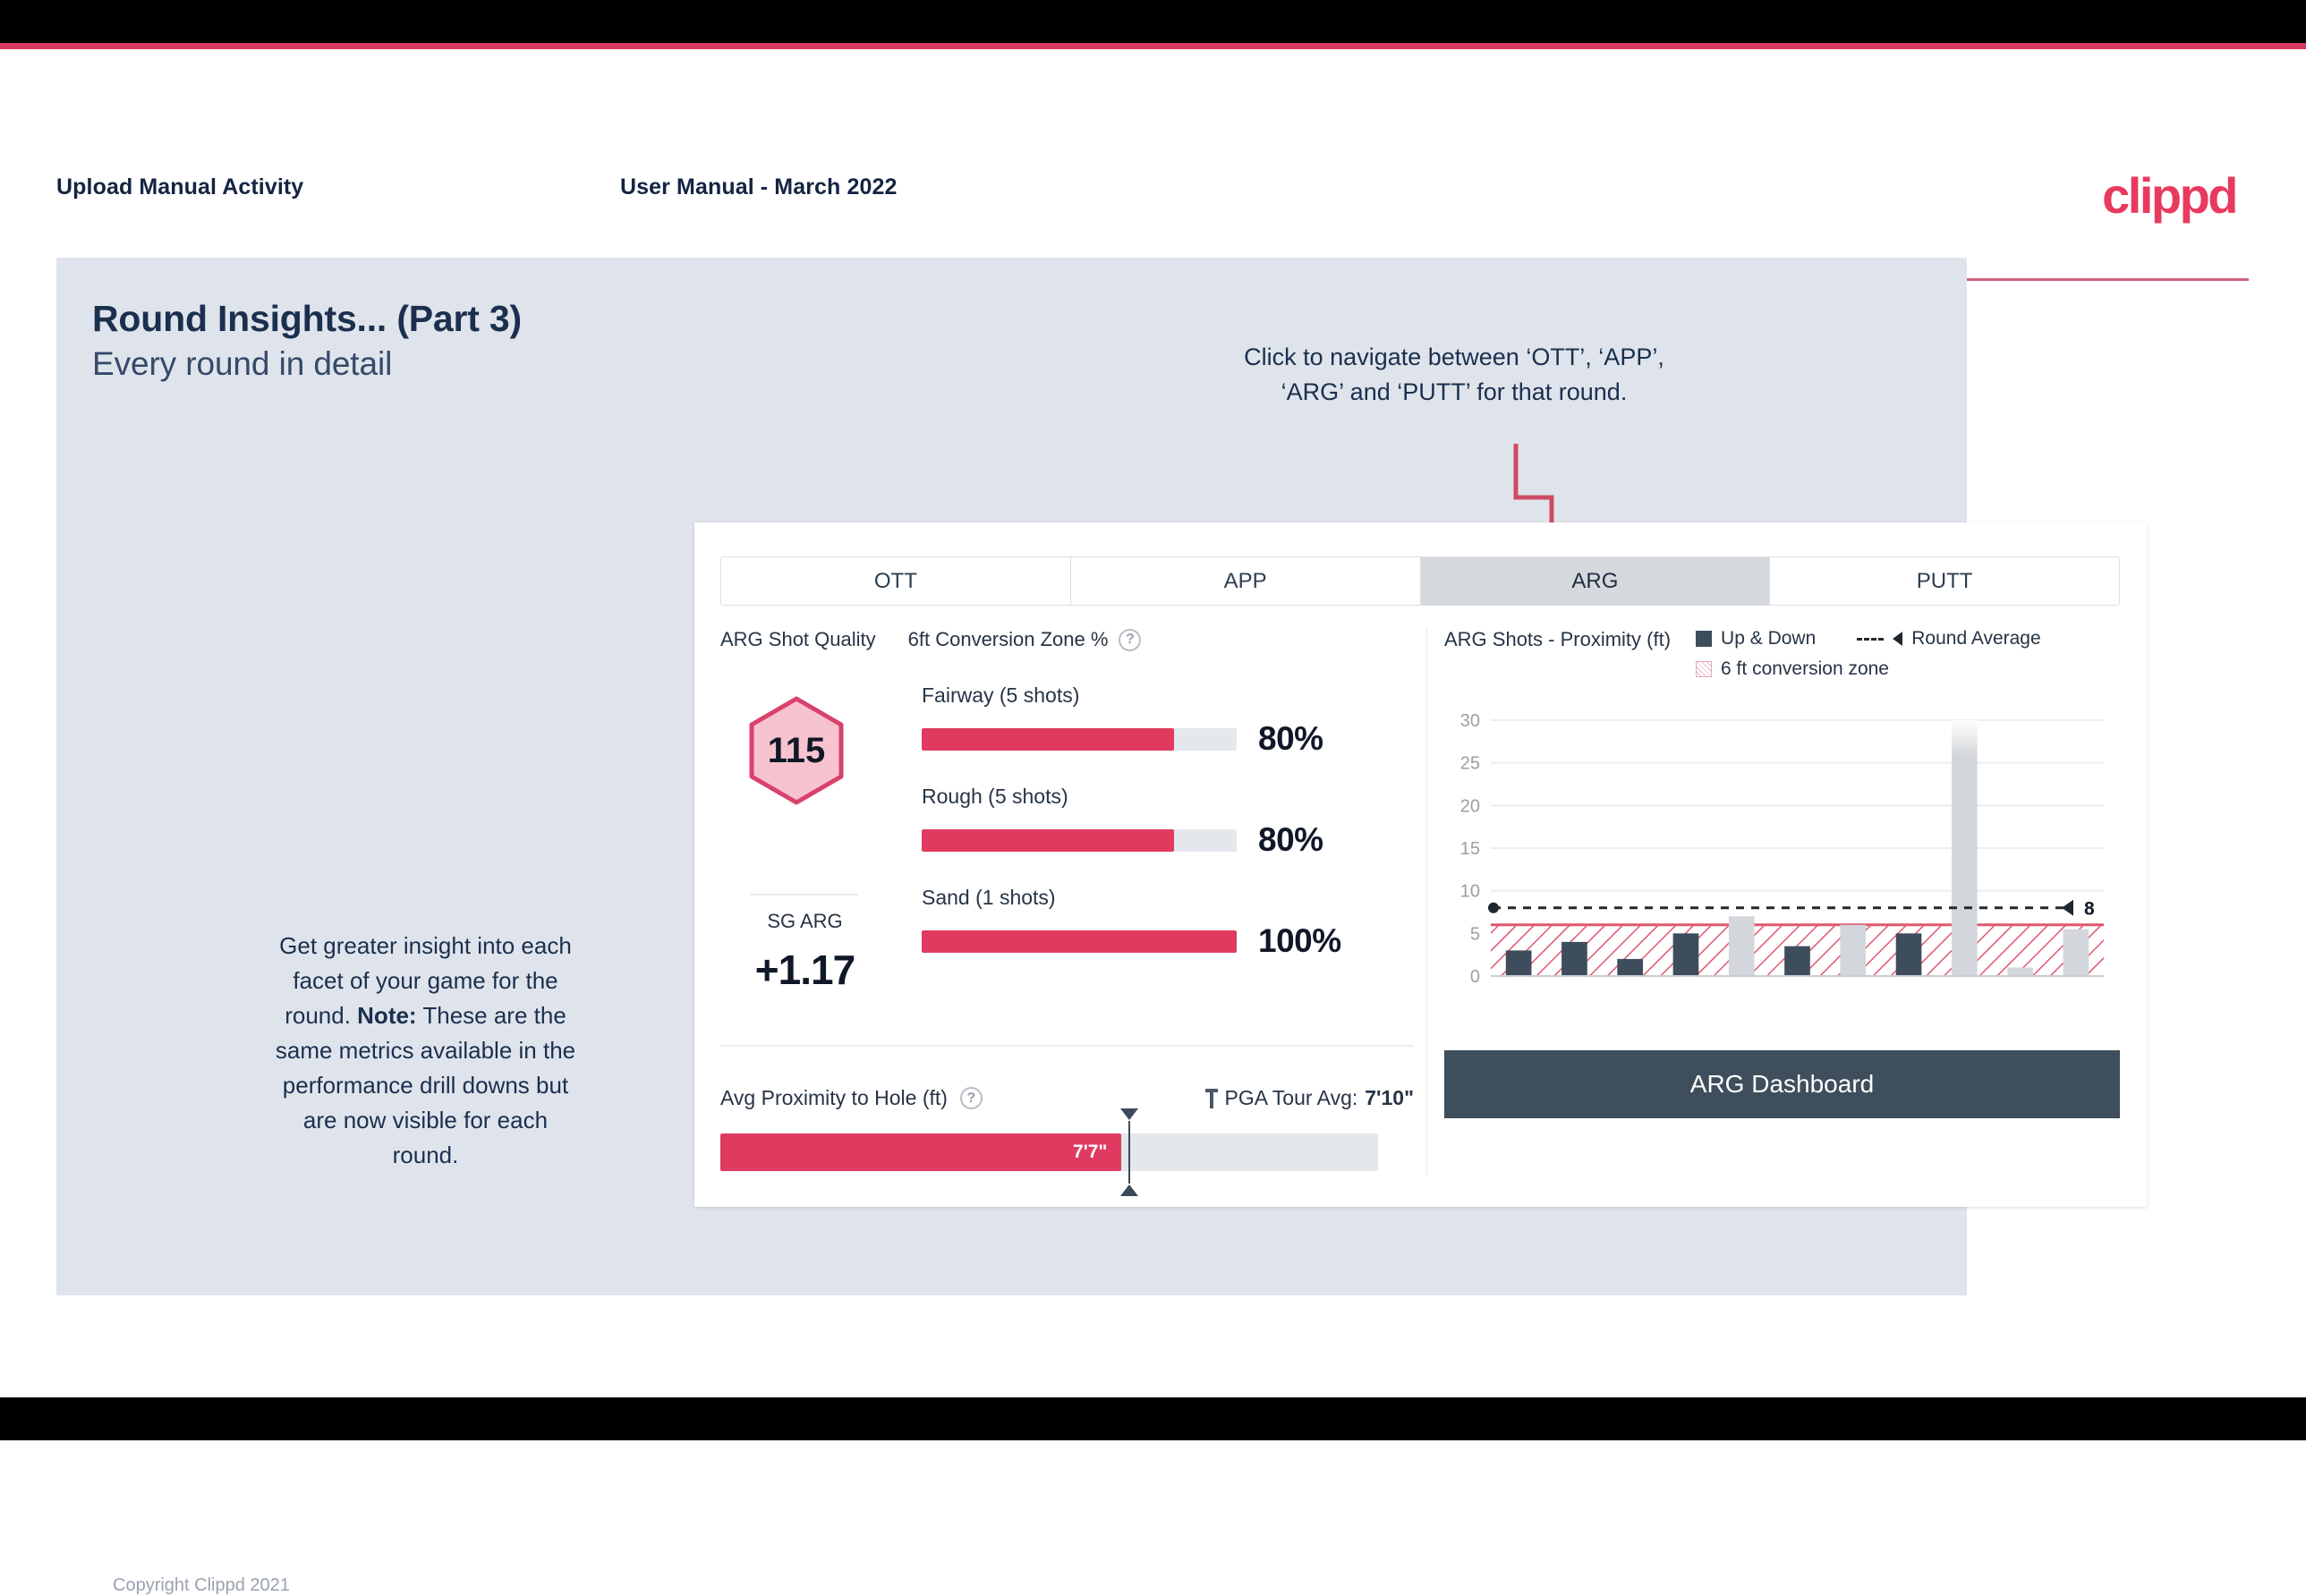 Image resolution: width=2306 pixels, height=1596 pixels. Describe the element at coordinates (896, 581) in the screenshot. I see `tab-ott: OTT` at that location.